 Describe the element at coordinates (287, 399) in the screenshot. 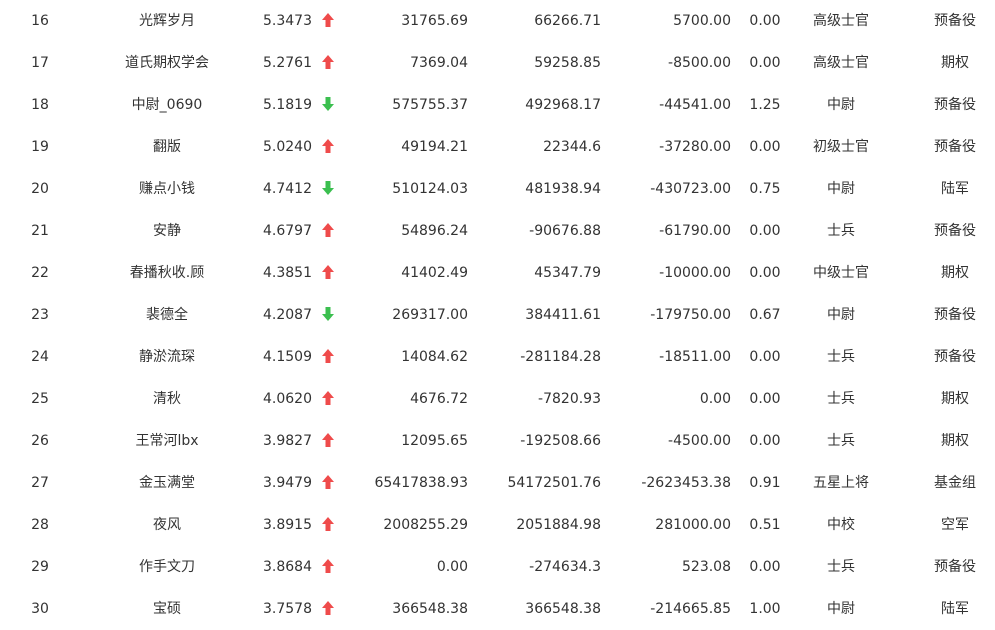

I see `value-cell: 4.0620` at that location.